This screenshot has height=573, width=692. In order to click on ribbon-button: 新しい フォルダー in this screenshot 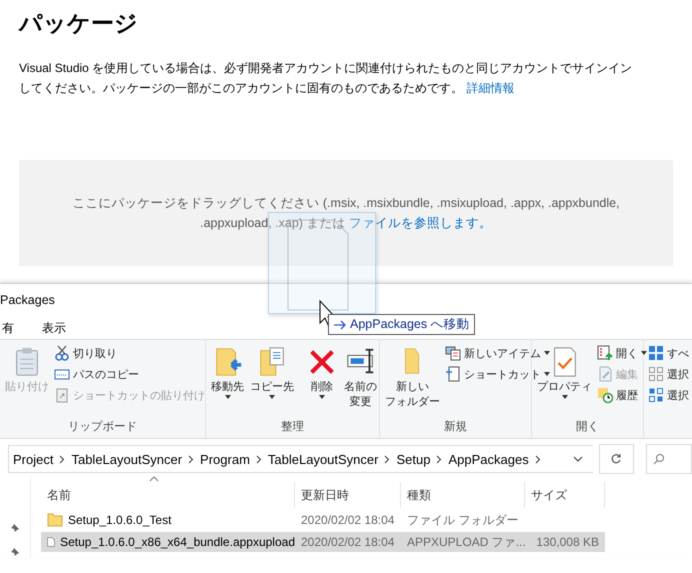, I will do `click(412, 381)`.